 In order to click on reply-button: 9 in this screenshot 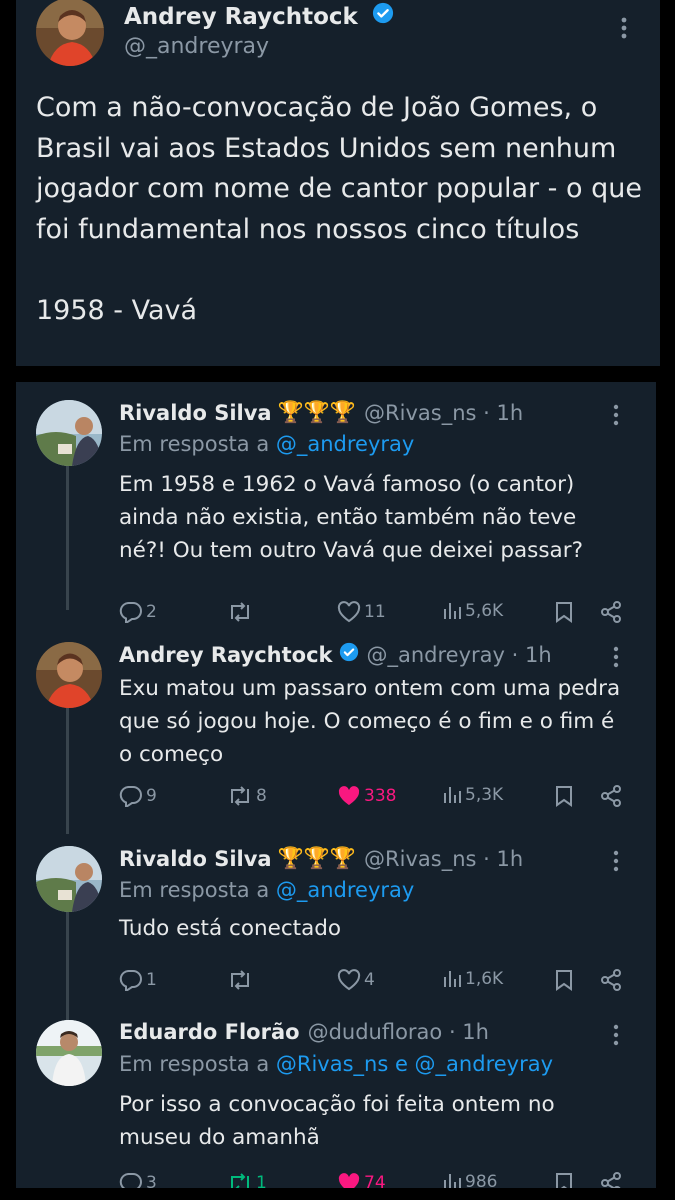, I will do `click(138, 796)`.